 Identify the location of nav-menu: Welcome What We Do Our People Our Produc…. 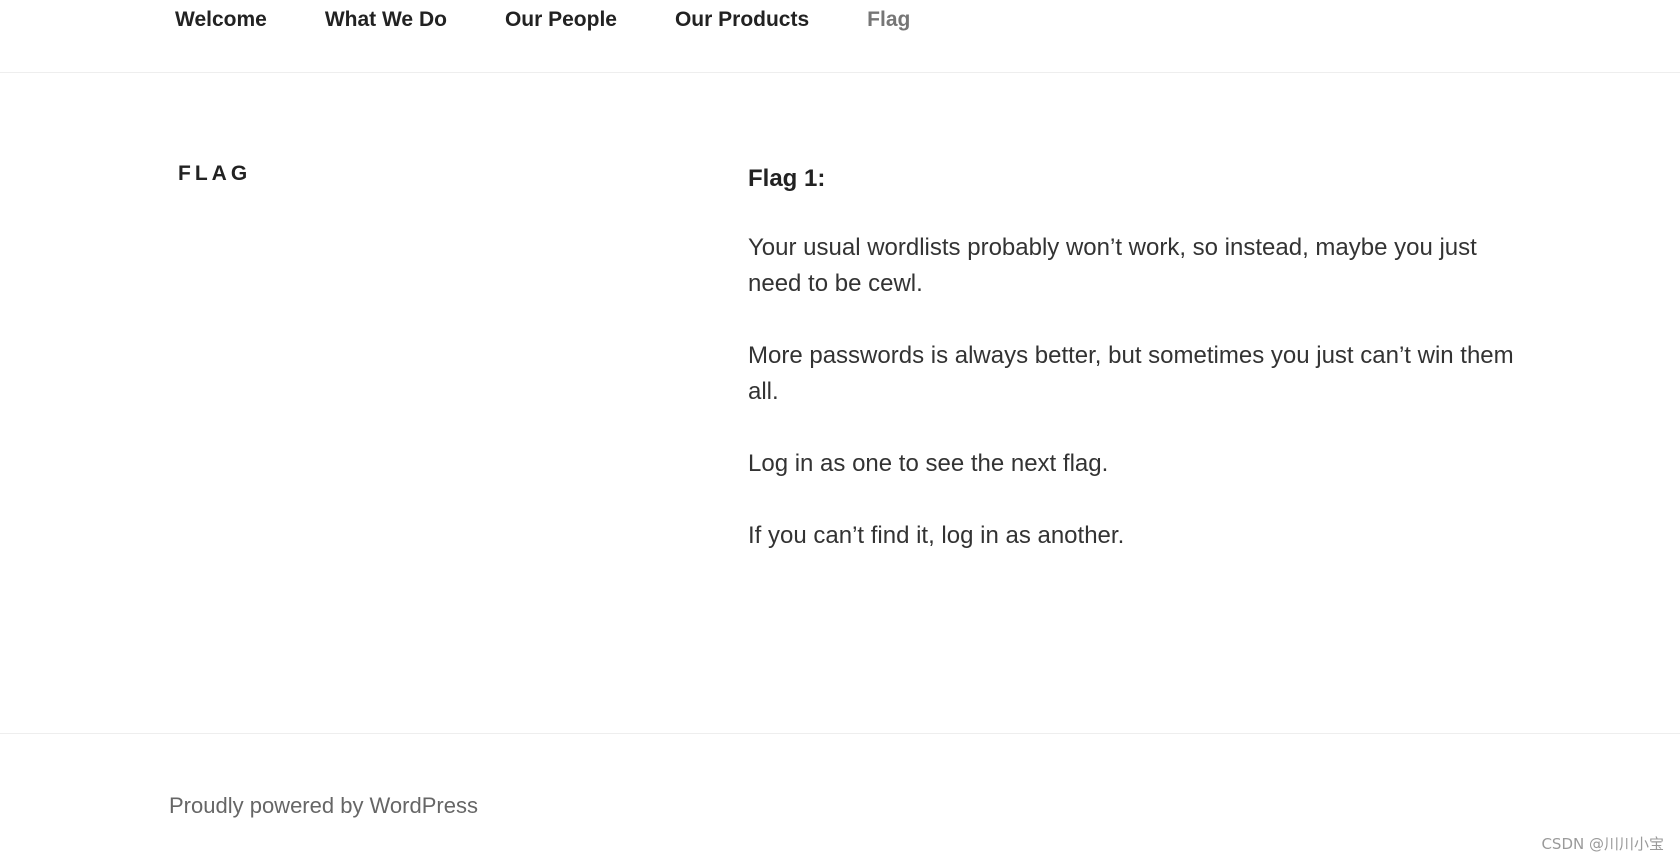
(571, 20).